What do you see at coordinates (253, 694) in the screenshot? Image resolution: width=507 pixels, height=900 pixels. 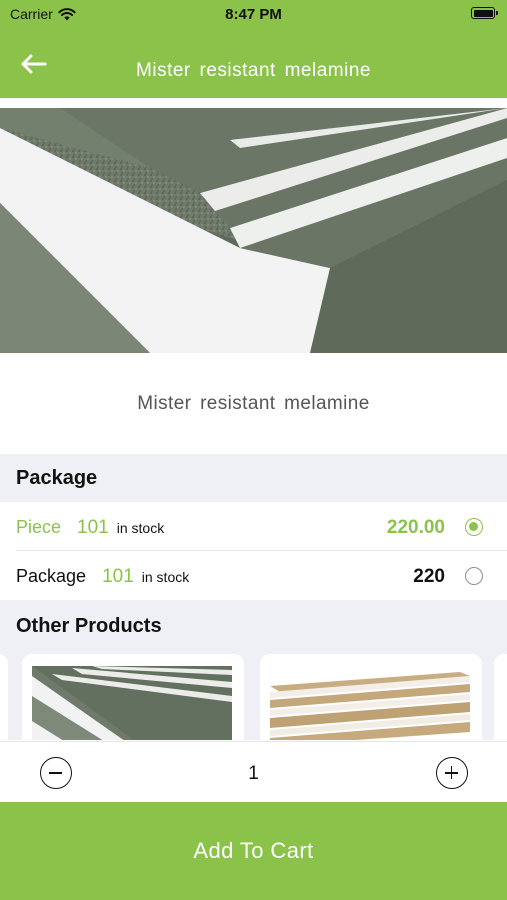 I see `other-products-carousel` at bounding box center [253, 694].